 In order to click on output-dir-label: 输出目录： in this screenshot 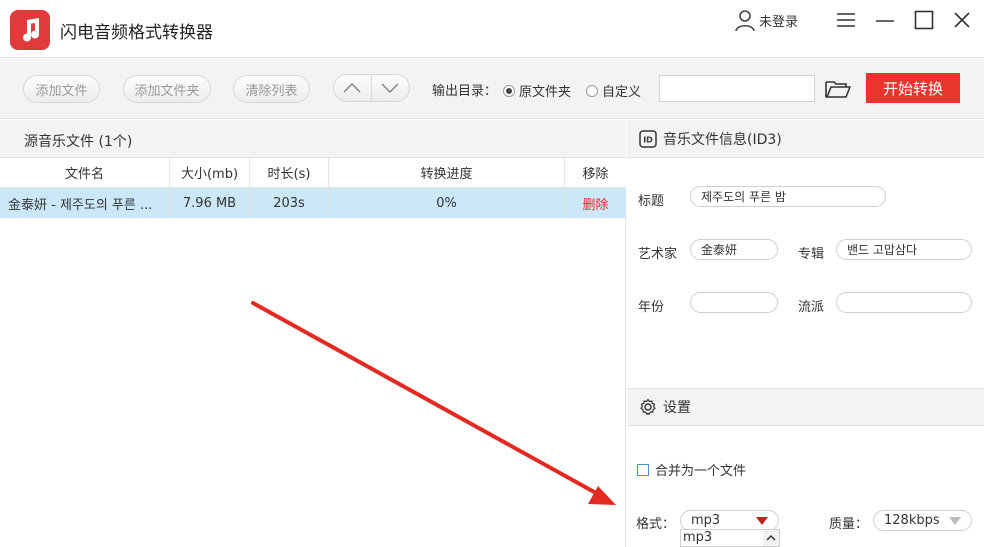, I will do `click(465, 91)`.